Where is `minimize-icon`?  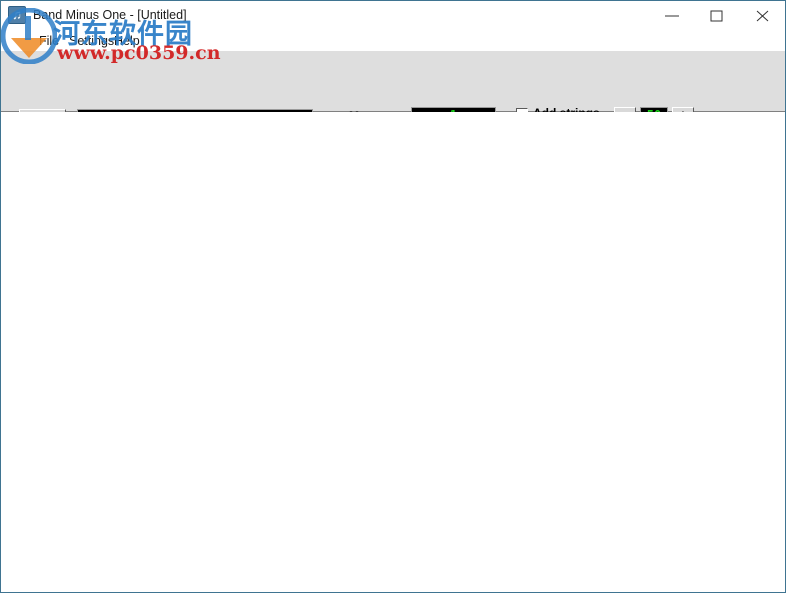 minimize-icon is located at coordinates (672, 16).